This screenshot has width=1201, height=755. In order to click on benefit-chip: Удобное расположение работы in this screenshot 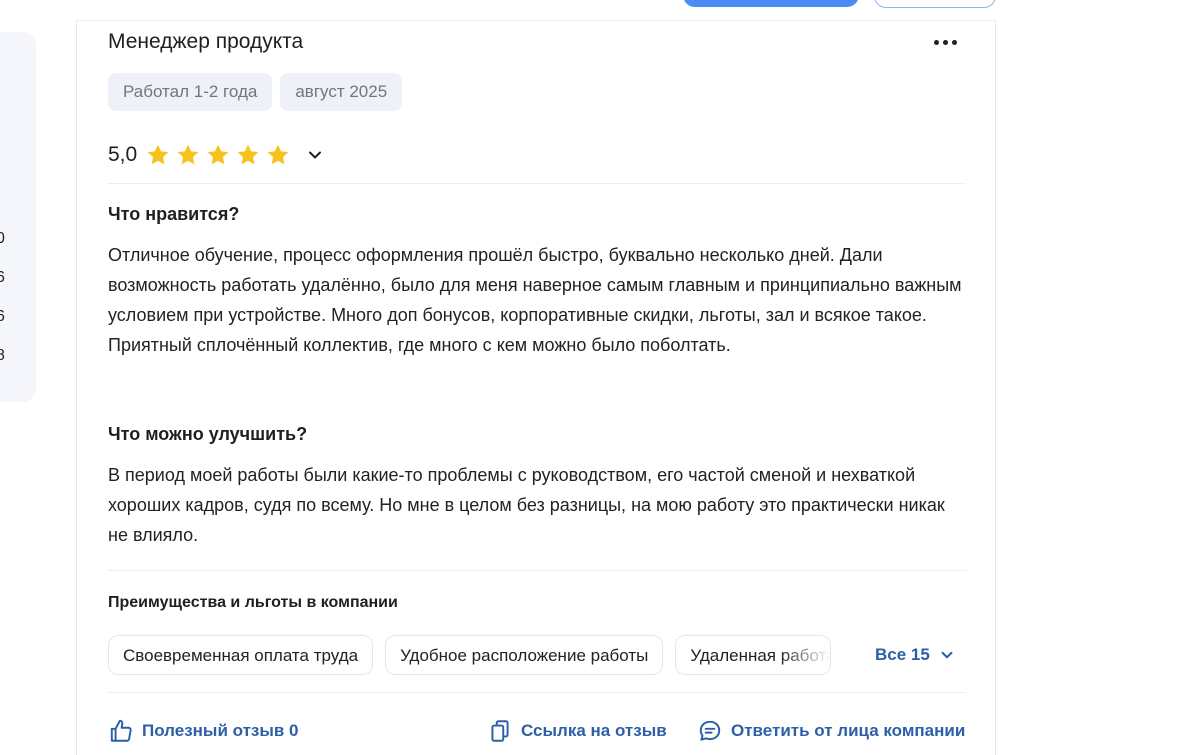, I will do `click(524, 655)`.